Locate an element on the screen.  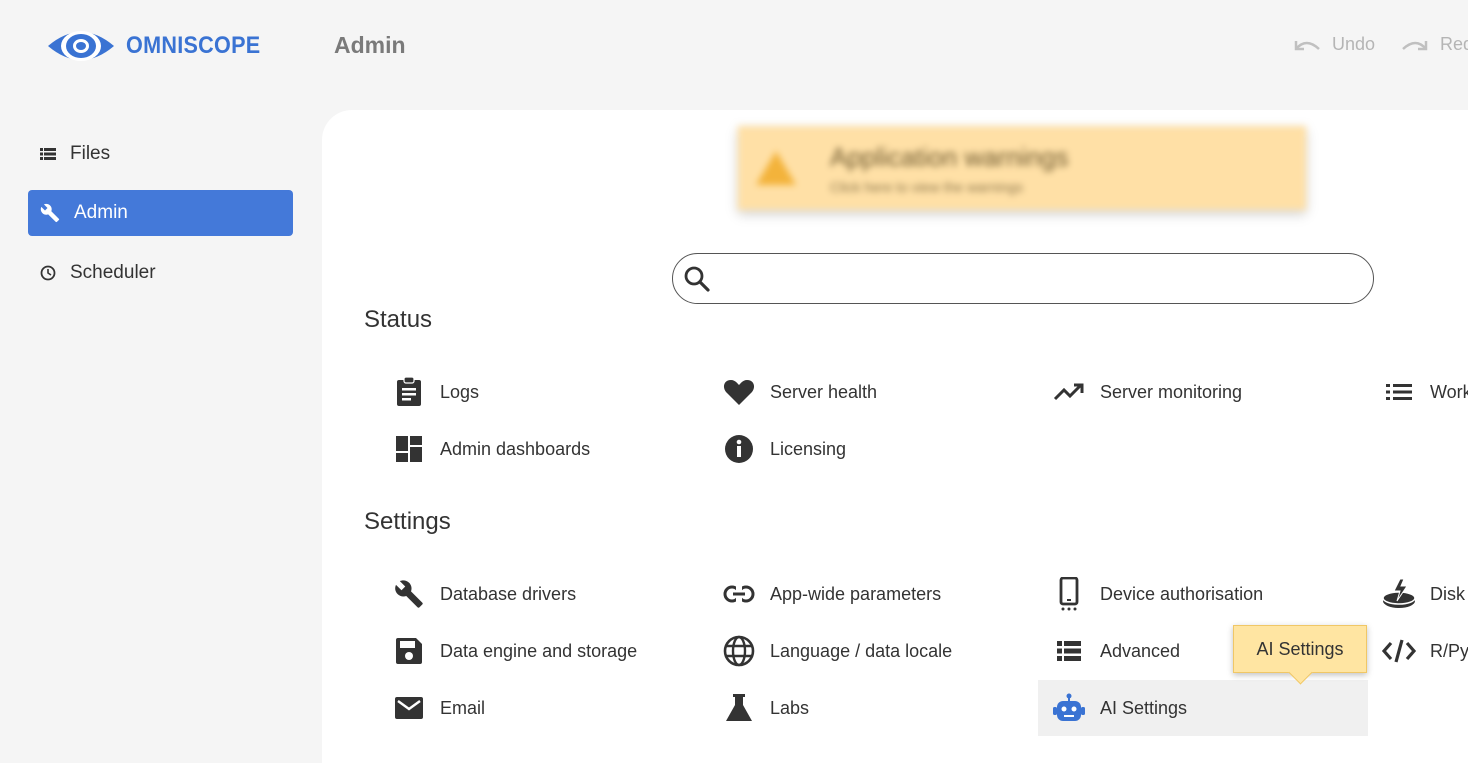
search-input is located at coordinates (1023, 278).